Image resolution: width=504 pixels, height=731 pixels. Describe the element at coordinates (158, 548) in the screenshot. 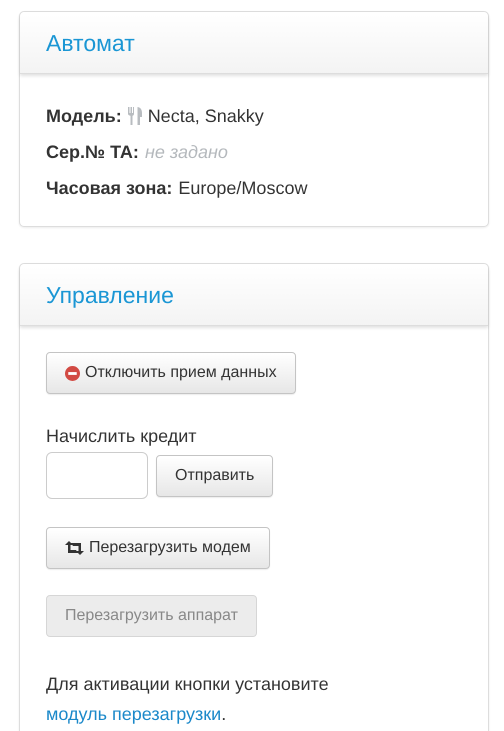

I see `reboot-modem-button: Перезагрузить модем` at that location.